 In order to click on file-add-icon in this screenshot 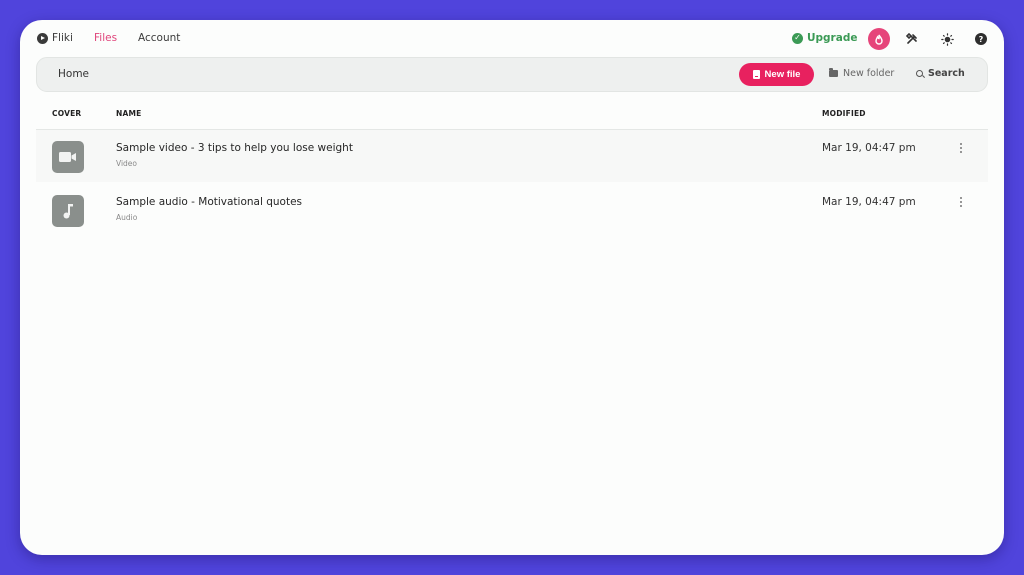, I will do `click(756, 74)`.